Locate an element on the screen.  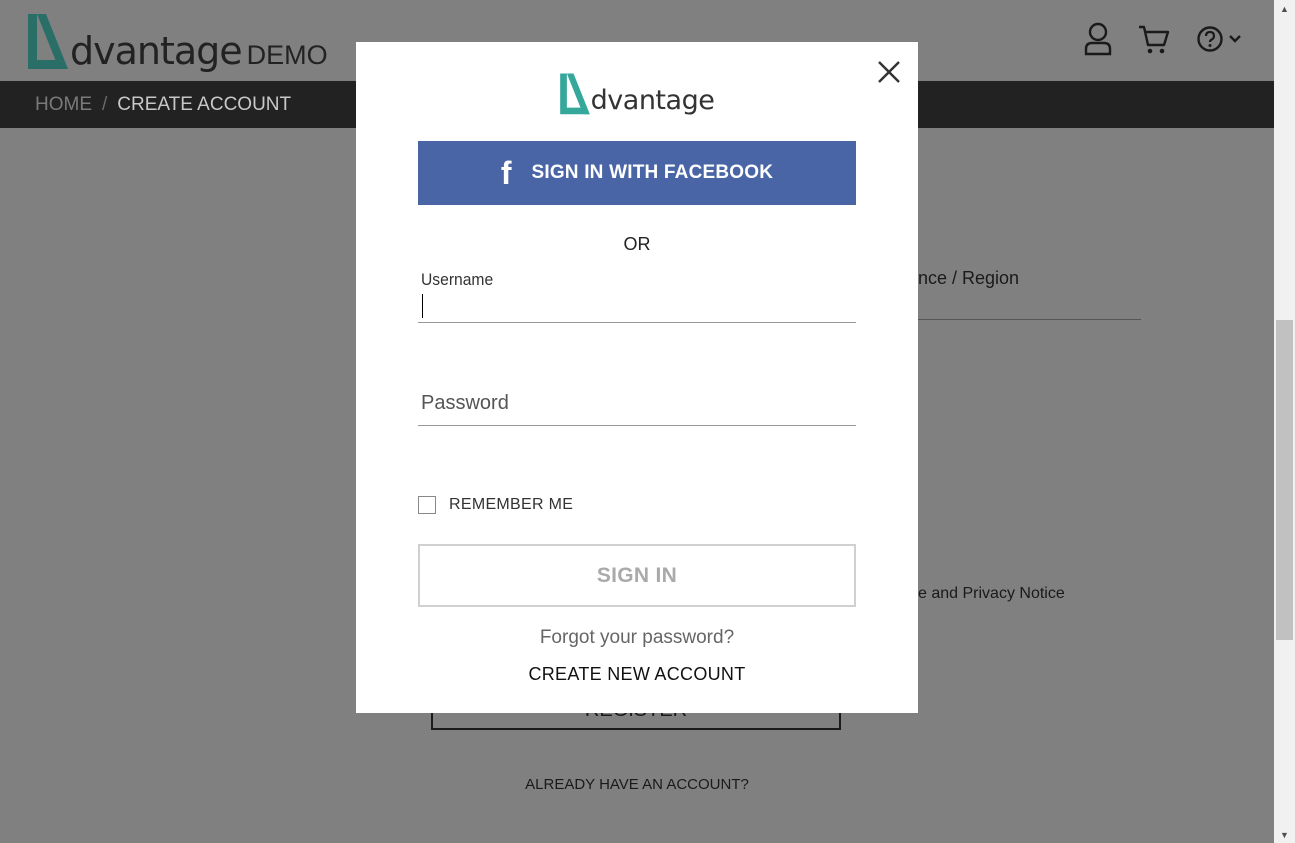
forgot-password-link: Forgot your password? is located at coordinates (637, 638).